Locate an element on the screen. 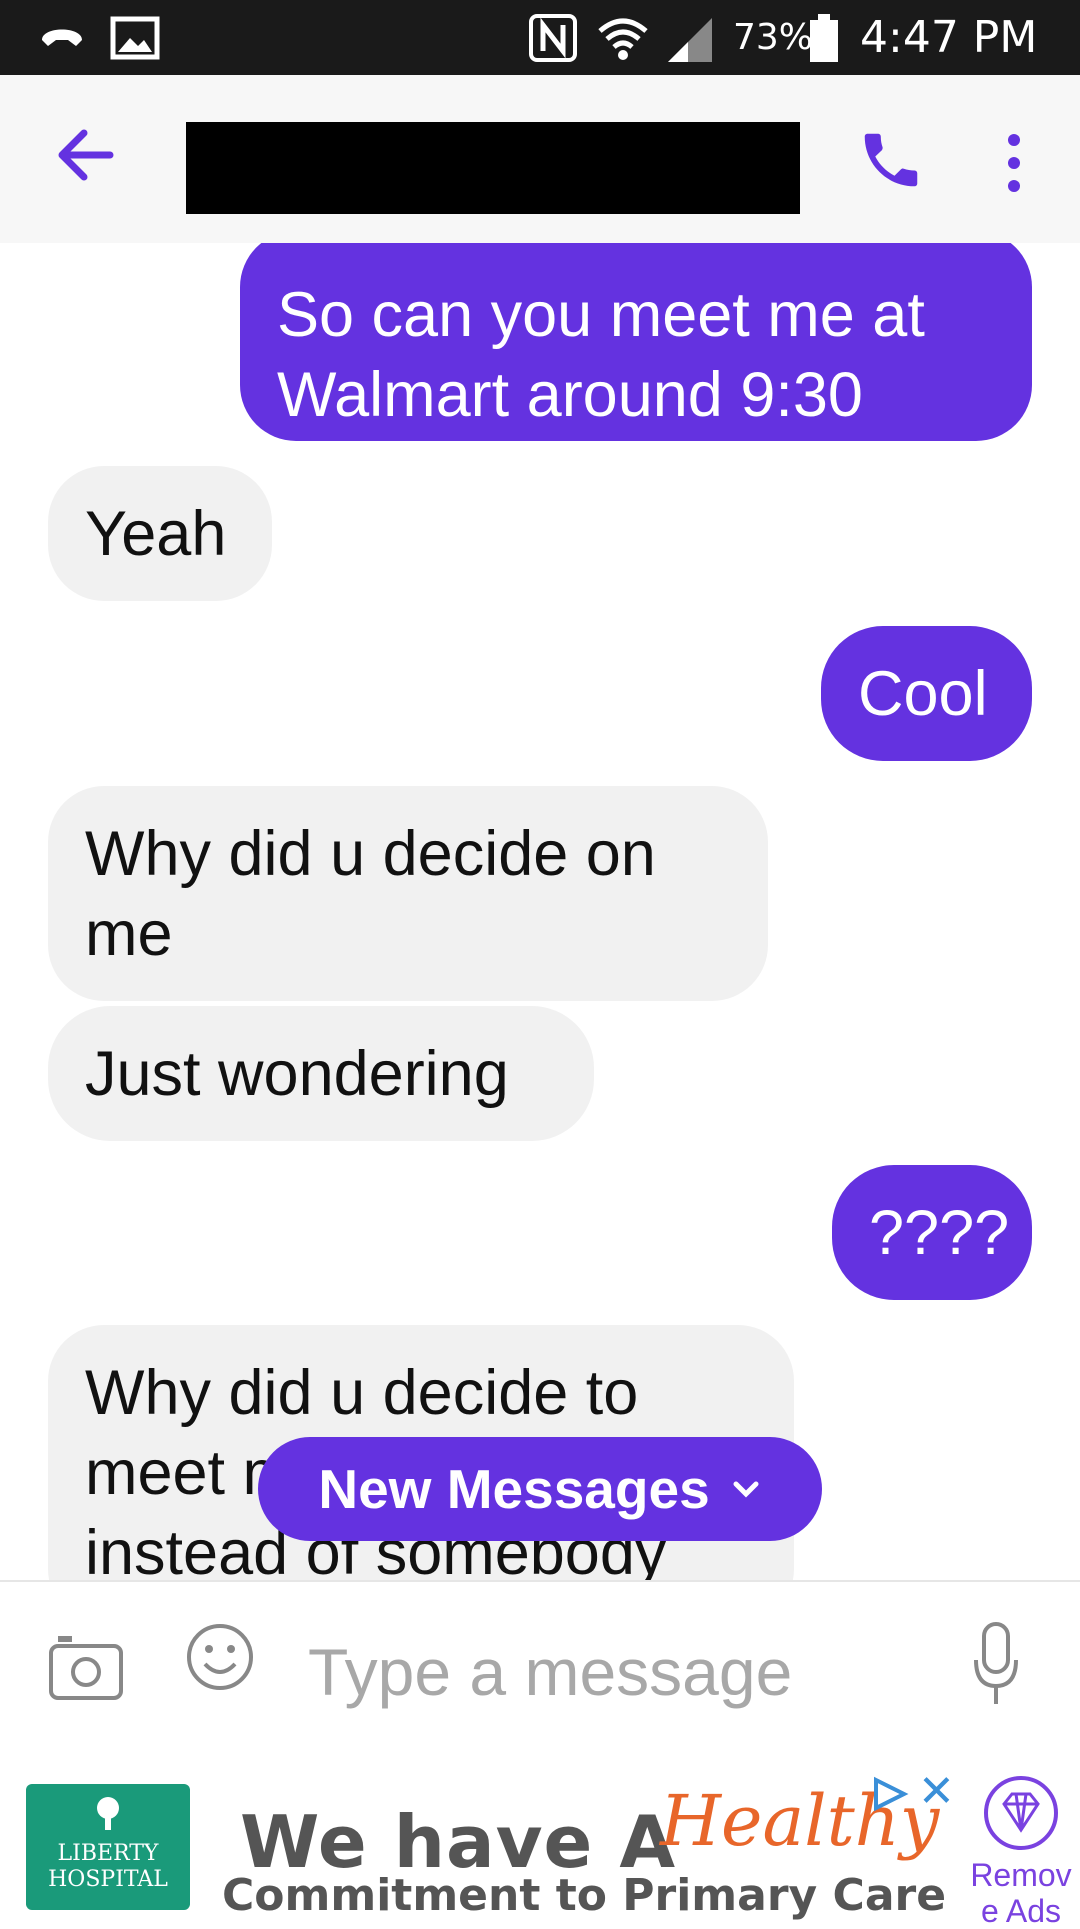  more-vertical-icon is located at coordinates (1014, 163).